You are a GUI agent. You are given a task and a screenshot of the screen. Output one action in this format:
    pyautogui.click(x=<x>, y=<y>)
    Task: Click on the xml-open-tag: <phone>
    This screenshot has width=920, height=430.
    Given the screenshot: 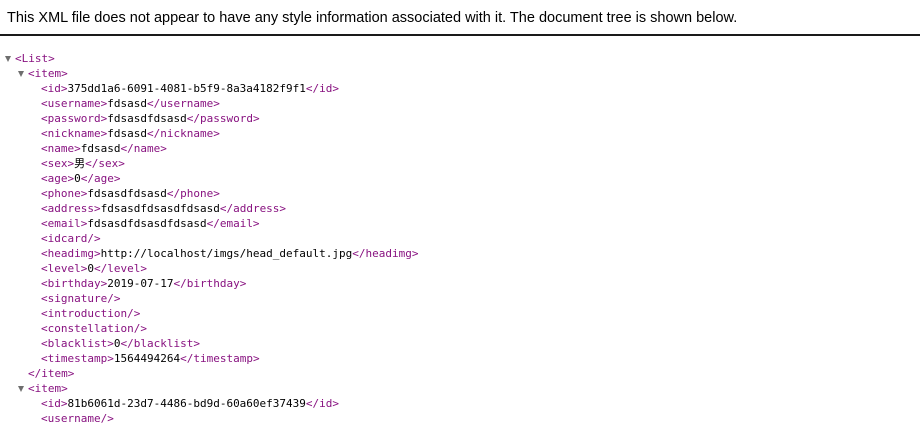 What is the action you would take?
    pyautogui.click(x=64, y=193)
    